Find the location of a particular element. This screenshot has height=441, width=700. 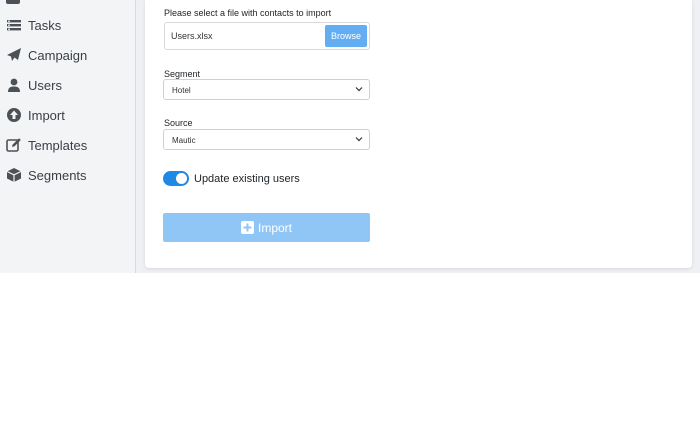

sidebar-item-label: Tasks is located at coordinates (45, 25).